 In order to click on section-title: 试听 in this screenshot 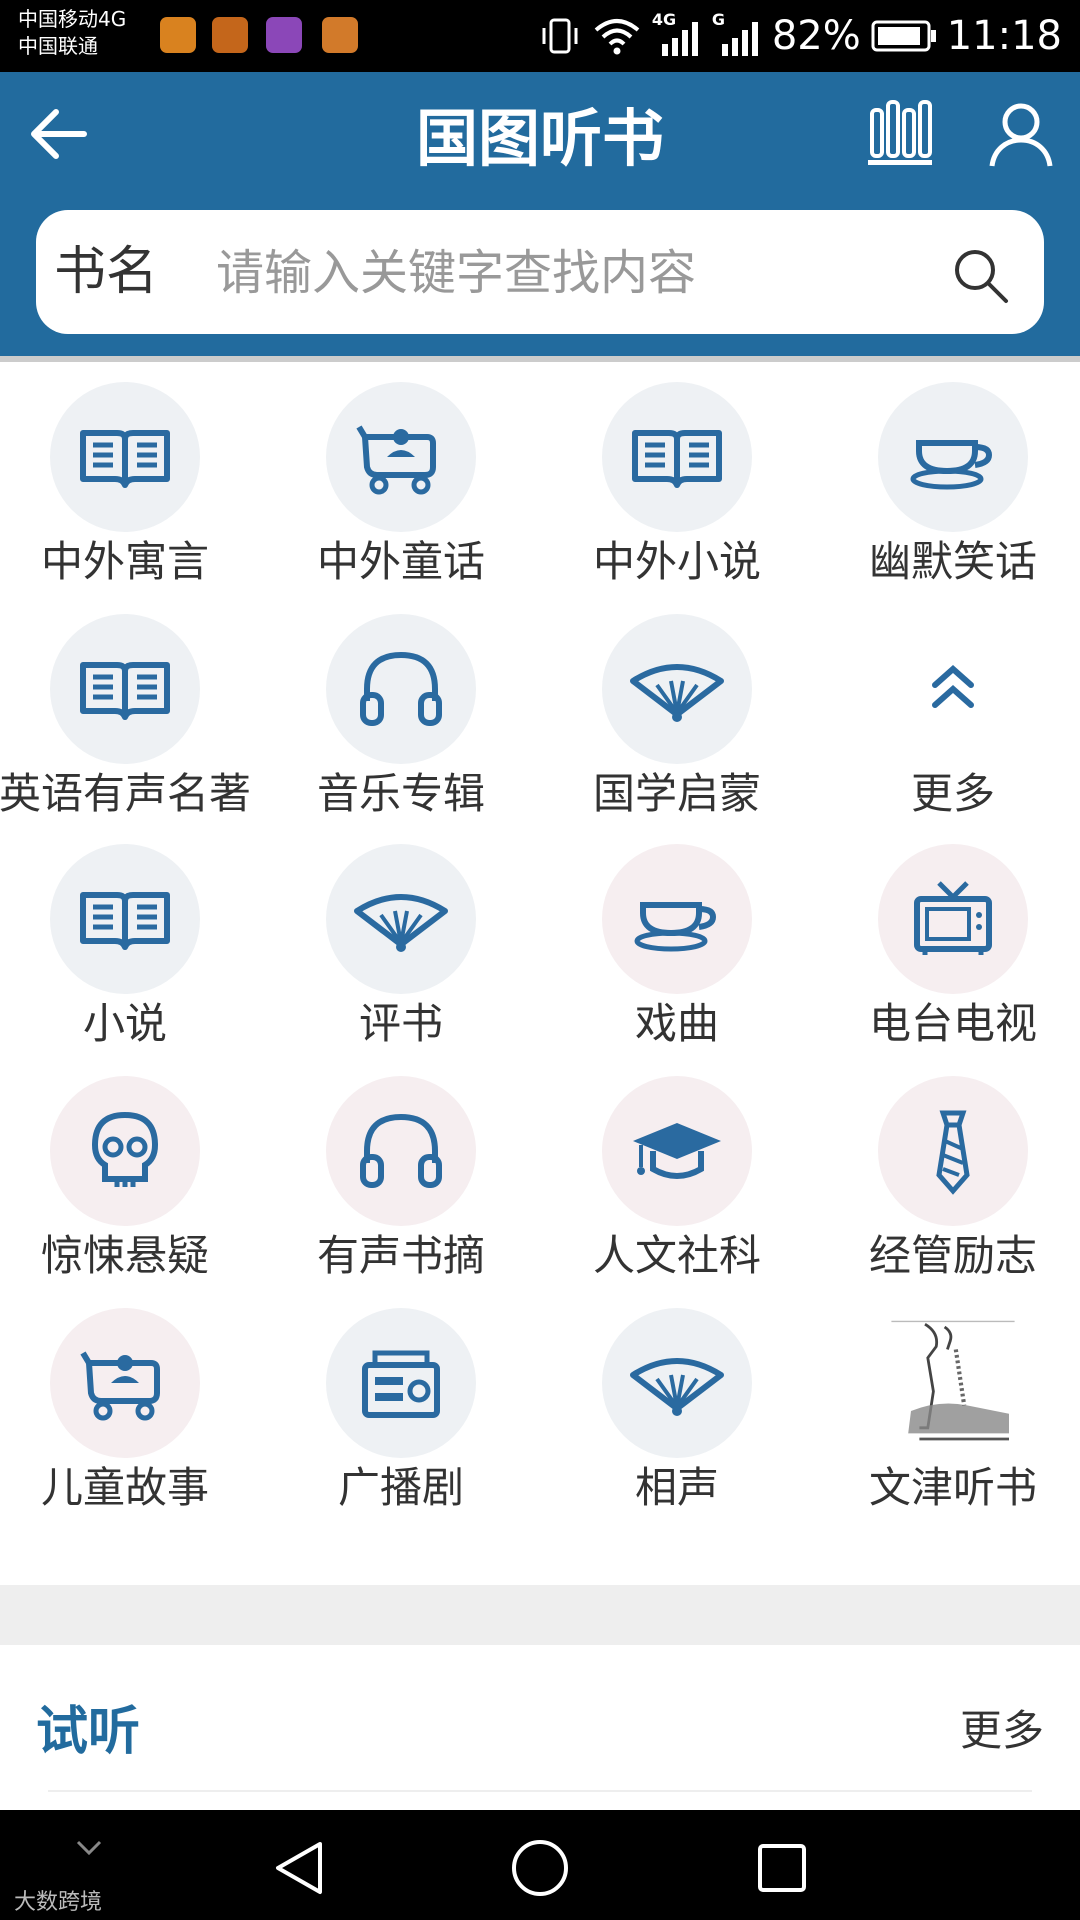, I will do `click(88, 1732)`.